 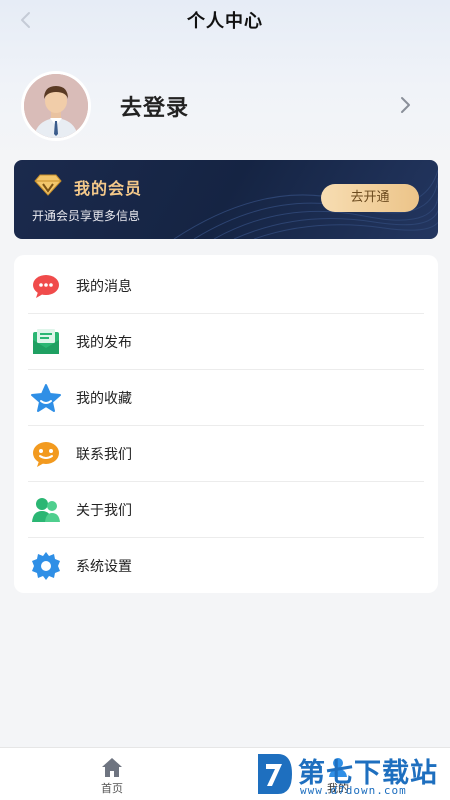 What do you see at coordinates (370, 198) in the screenshot?
I see `activate-vip-button: 去开通` at bounding box center [370, 198].